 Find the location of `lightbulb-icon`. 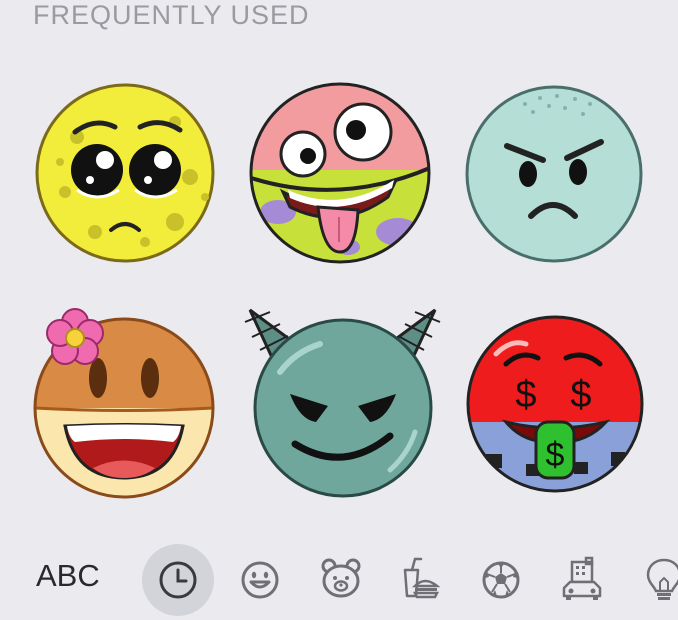

lightbulb-icon is located at coordinates (662, 579).